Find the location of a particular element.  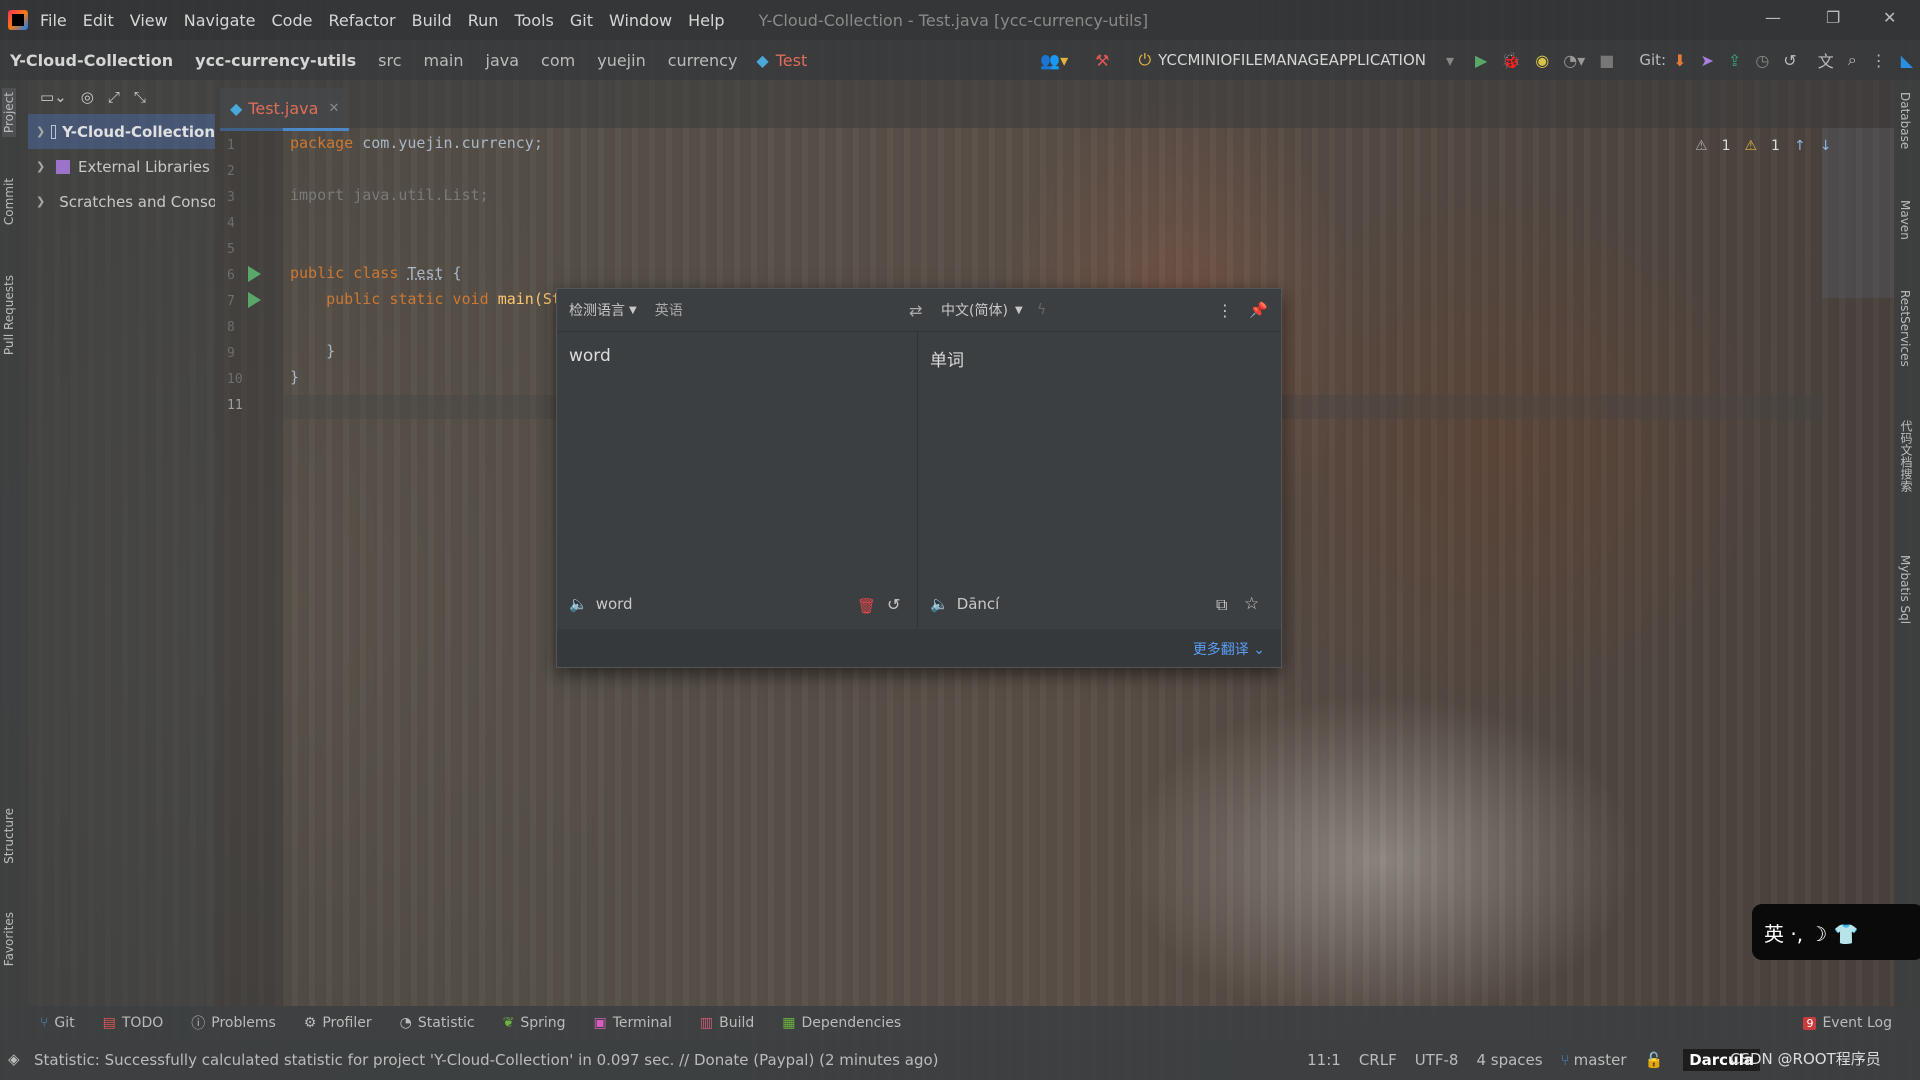

code-line-10: } is located at coordinates (294, 377).